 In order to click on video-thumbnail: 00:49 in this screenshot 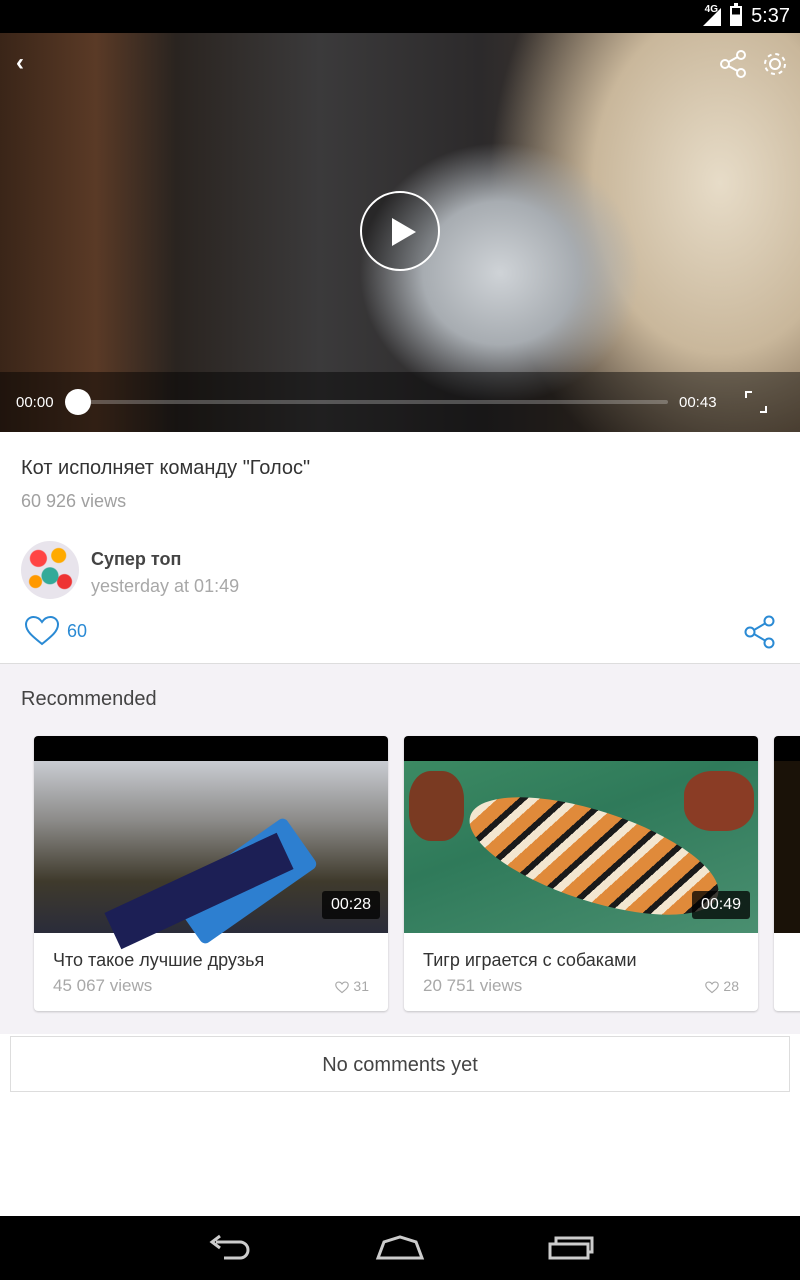, I will do `click(581, 837)`.